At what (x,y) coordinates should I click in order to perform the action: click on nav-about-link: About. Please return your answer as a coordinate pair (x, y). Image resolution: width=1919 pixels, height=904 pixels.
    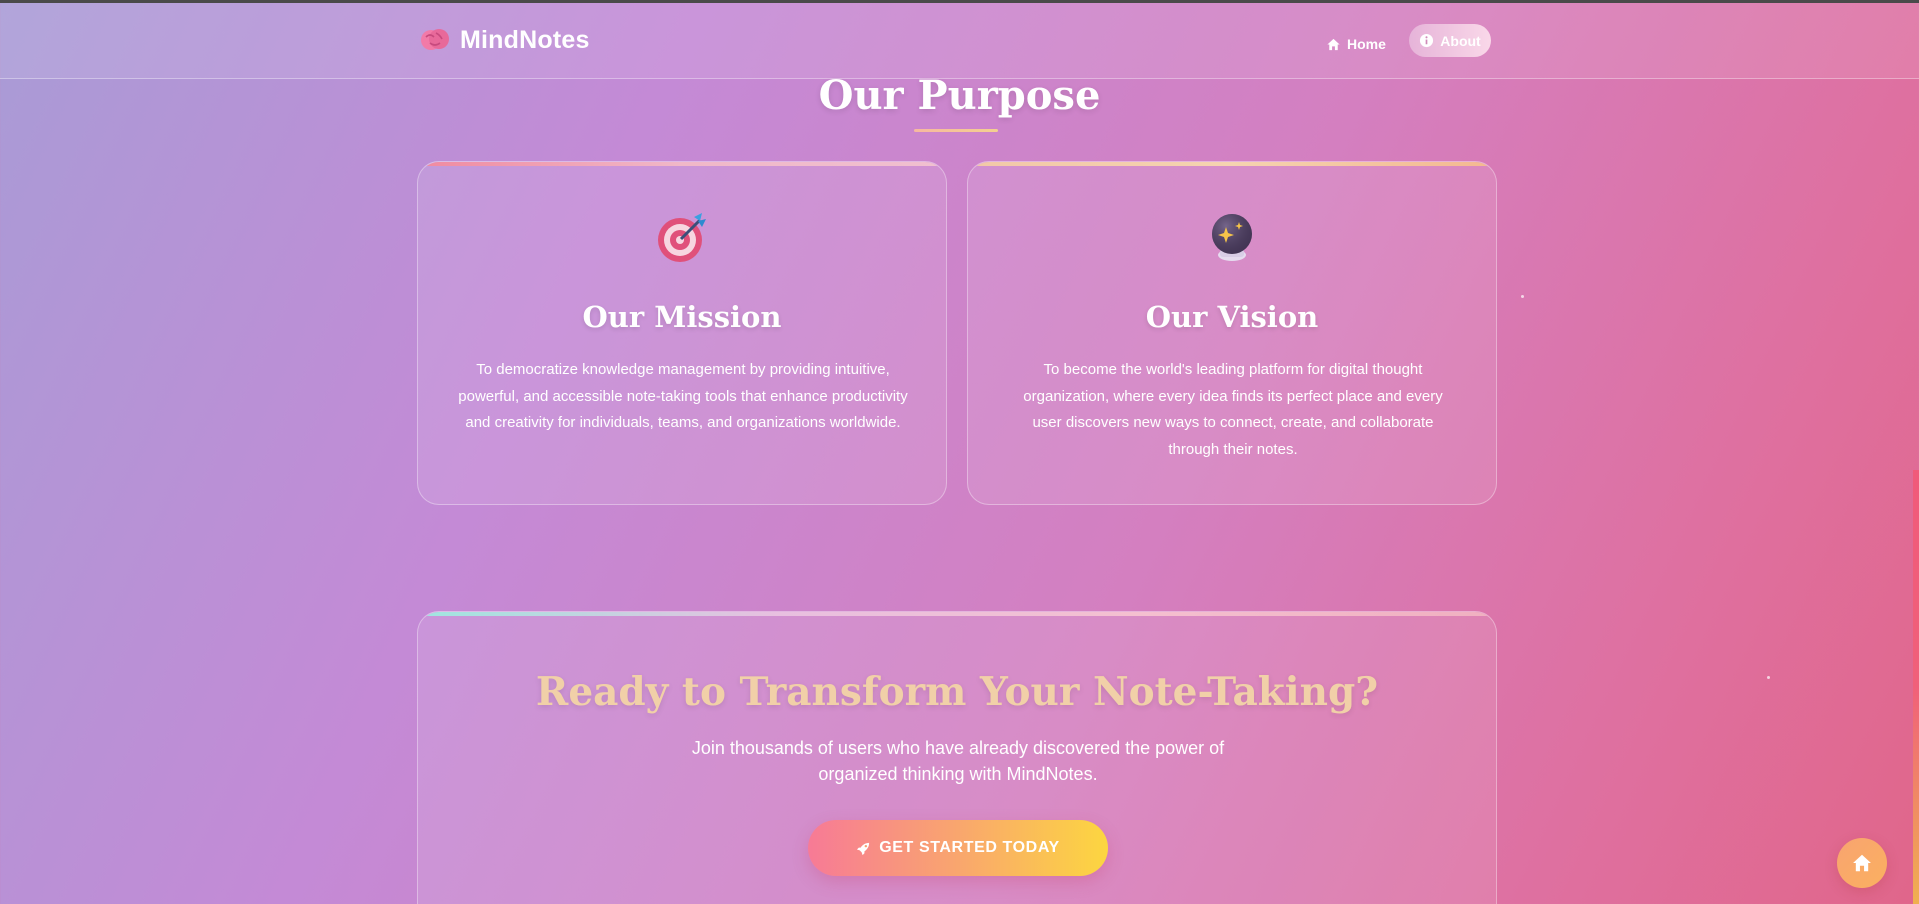
    Looking at the image, I should click on (1450, 40).